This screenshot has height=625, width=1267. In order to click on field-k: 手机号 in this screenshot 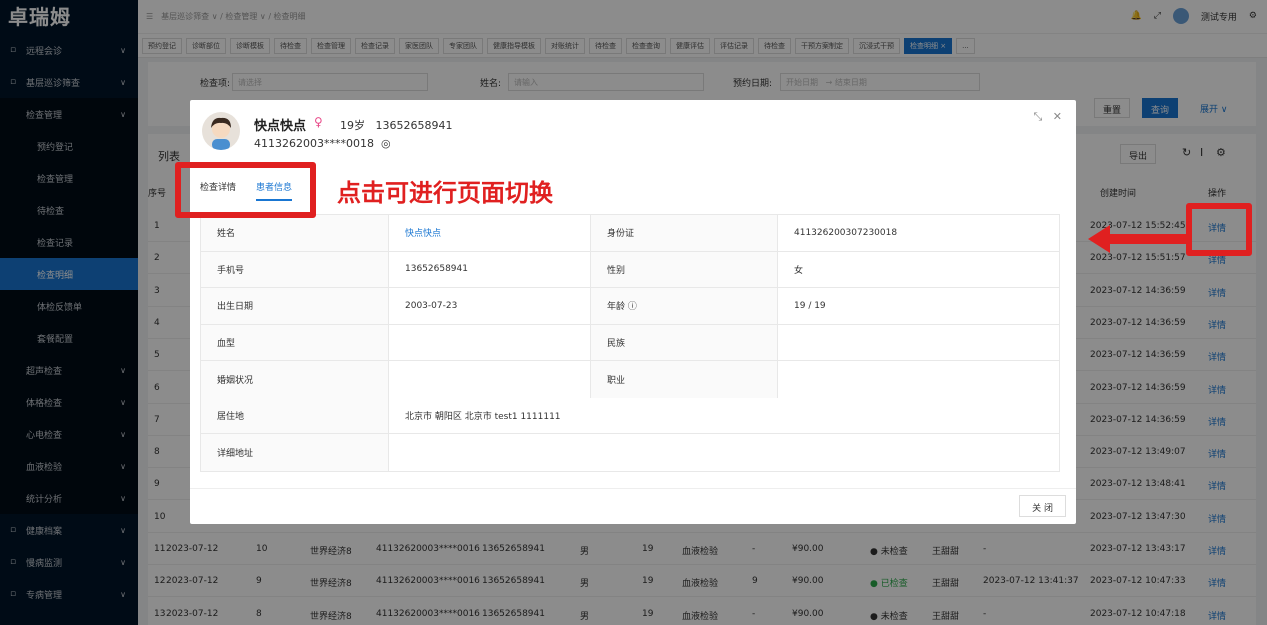, I will do `click(295, 269)`.